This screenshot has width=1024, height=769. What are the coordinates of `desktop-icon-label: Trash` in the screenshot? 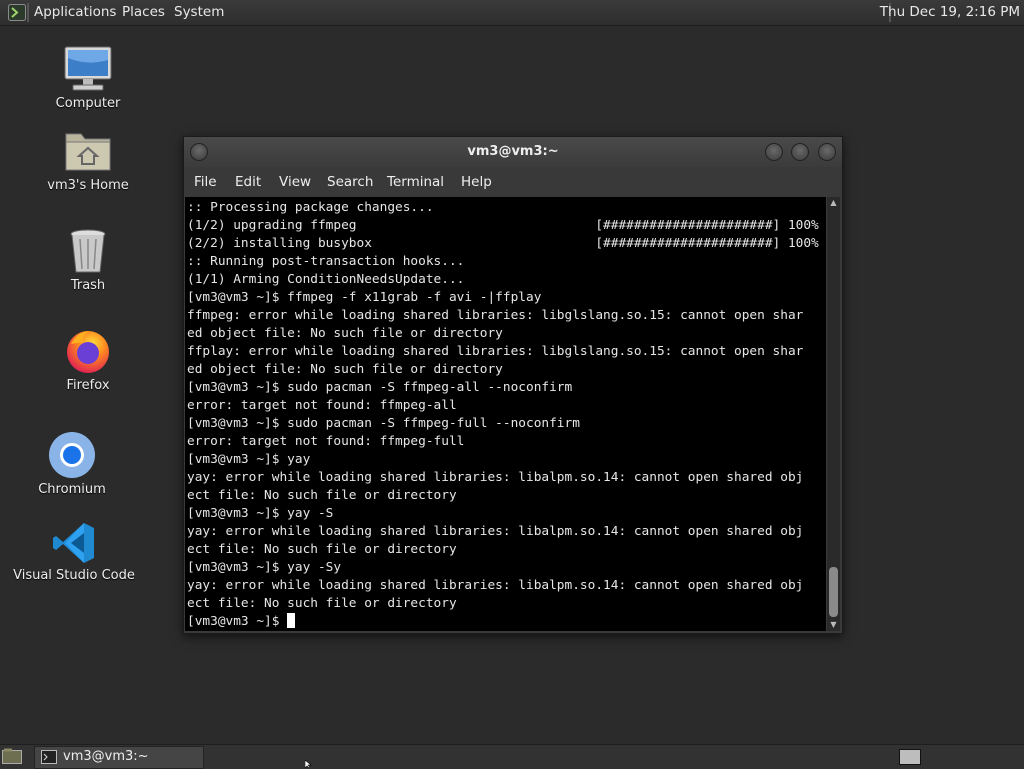 It's located at (88, 285).